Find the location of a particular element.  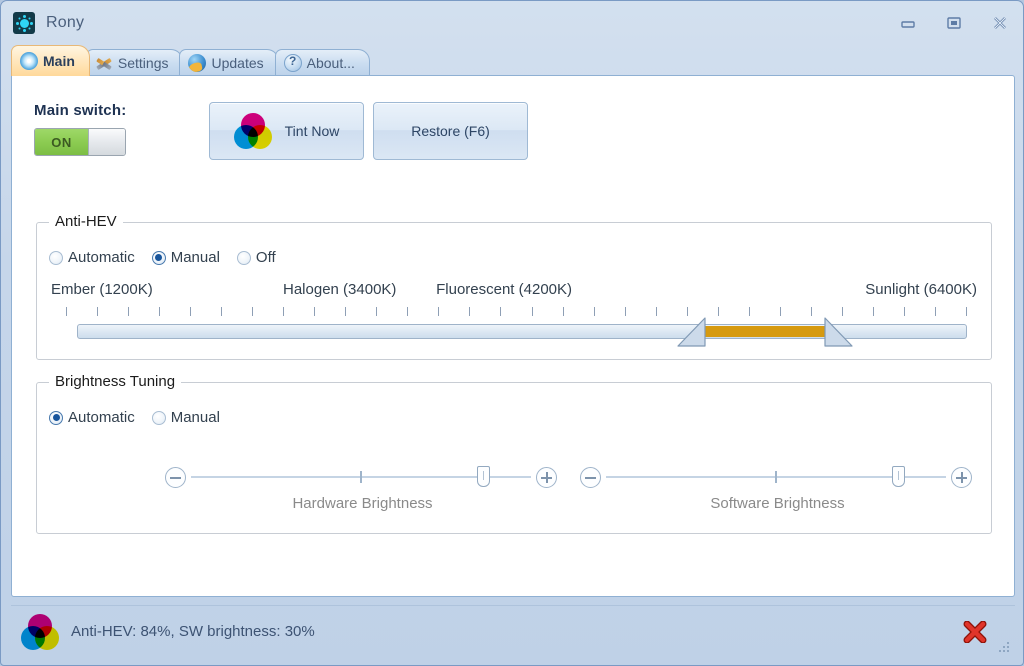

anti-hev-slider-fill is located at coordinates (764, 331).